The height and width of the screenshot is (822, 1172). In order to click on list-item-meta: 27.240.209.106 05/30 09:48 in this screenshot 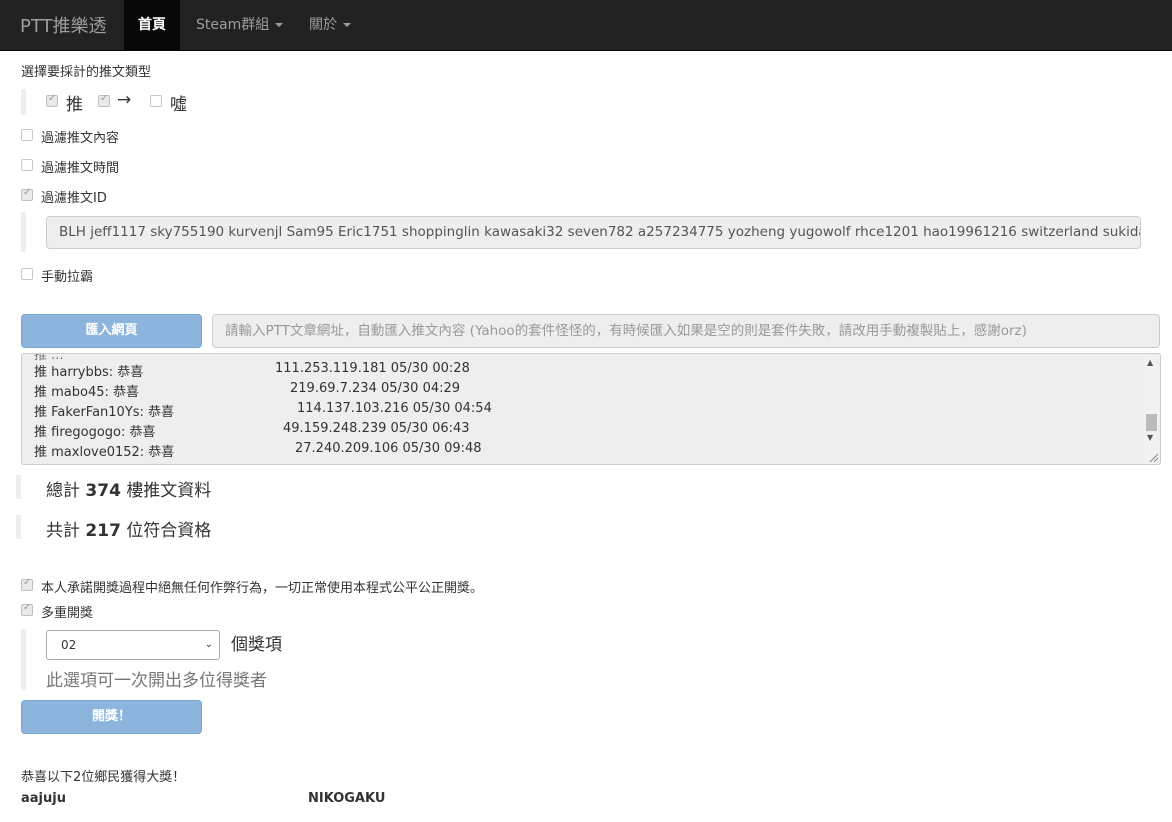, I will do `click(388, 448)`.